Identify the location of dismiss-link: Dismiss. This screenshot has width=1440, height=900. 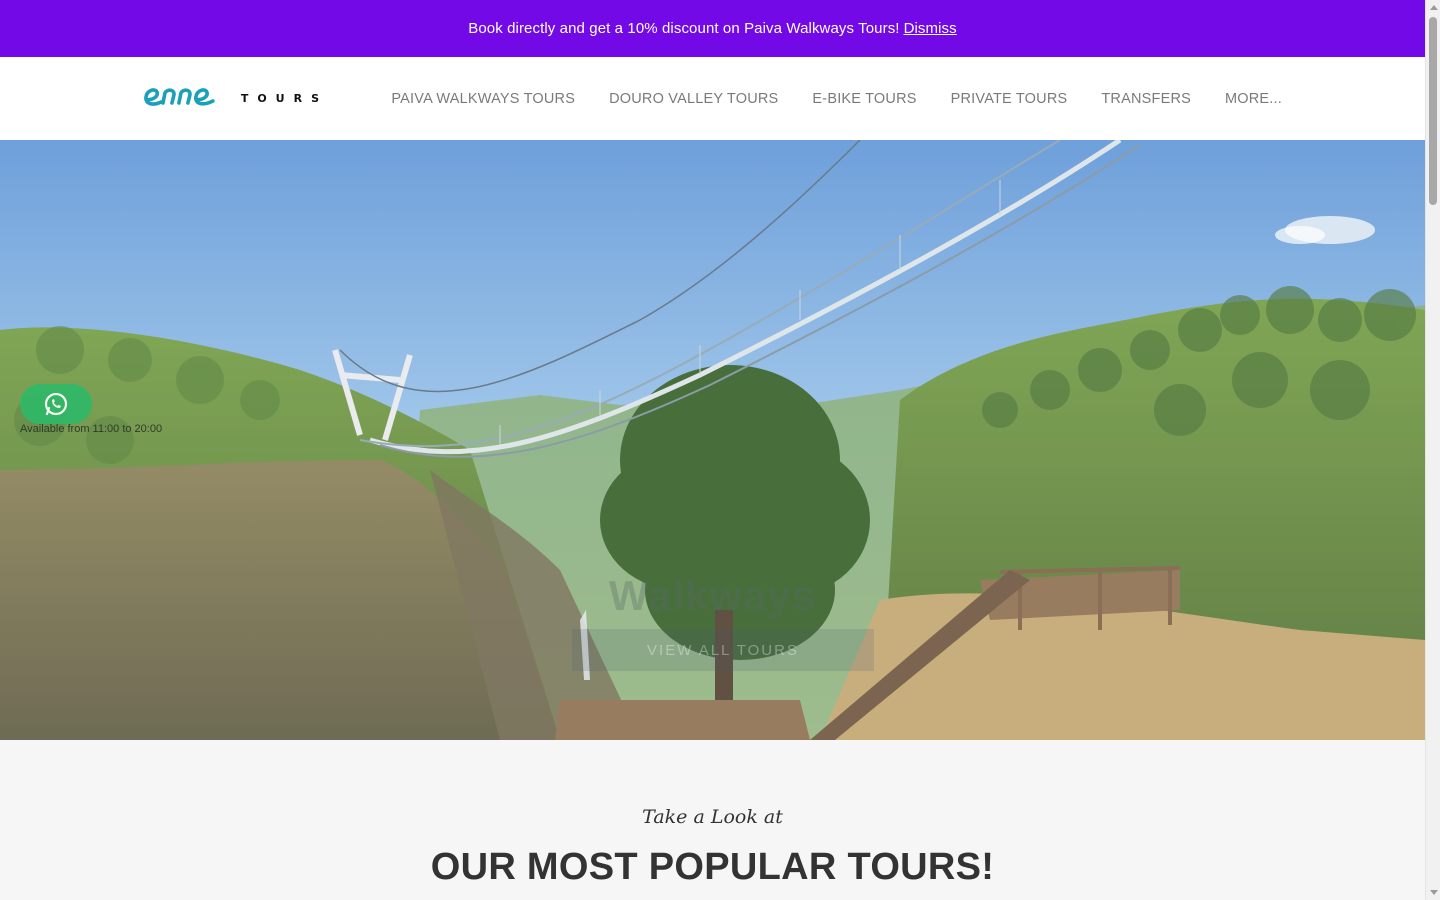
(930, 28).